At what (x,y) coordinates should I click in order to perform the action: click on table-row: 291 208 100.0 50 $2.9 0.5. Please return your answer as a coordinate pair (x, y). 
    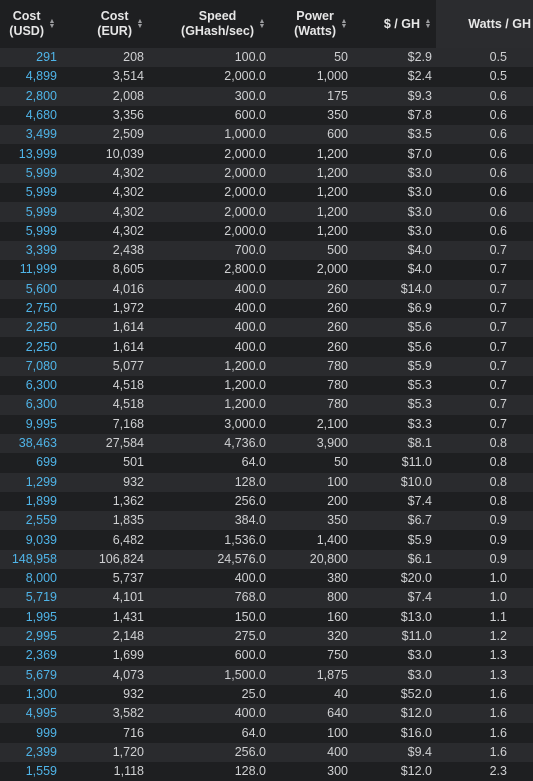
    Looking at the image, I should click on (266, 58).